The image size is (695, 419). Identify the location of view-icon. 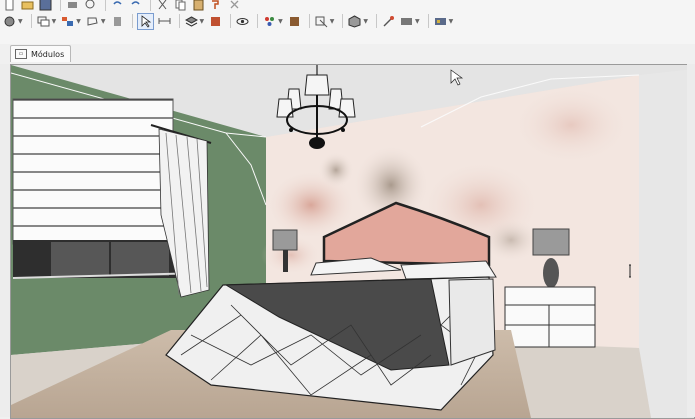
(321, 21).